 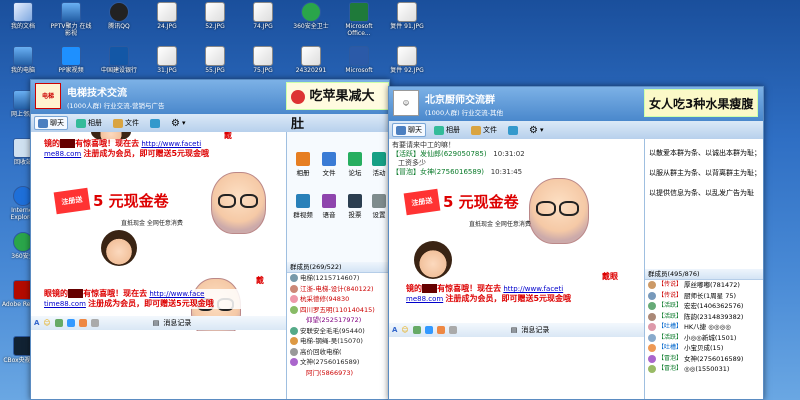 What do you see at coordinates (71, 19) in the screenshot?
I see `desktop-icon-pptv: PPTV聚力 在线影视` at bounding box center [71, 19].